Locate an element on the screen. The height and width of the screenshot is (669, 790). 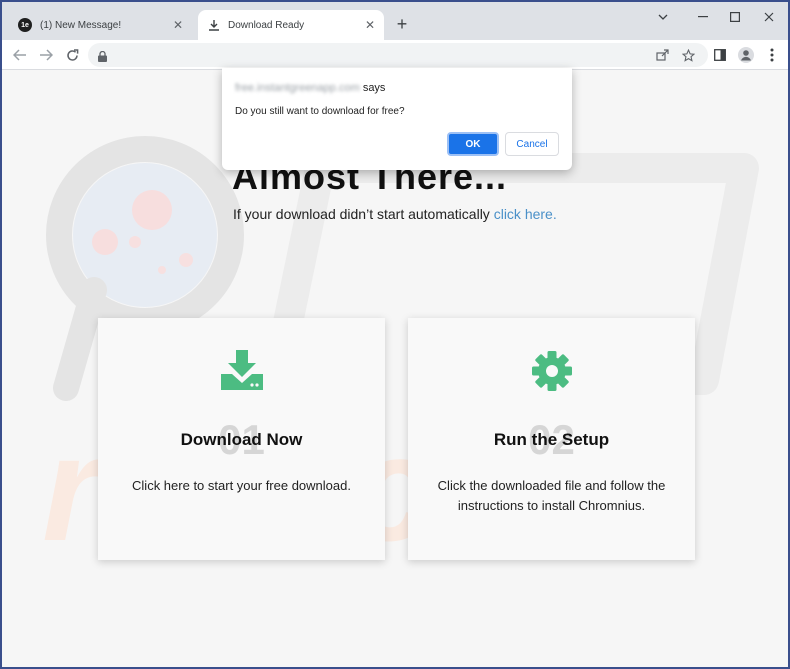
lock-icon is located at coordinates (102, 58).